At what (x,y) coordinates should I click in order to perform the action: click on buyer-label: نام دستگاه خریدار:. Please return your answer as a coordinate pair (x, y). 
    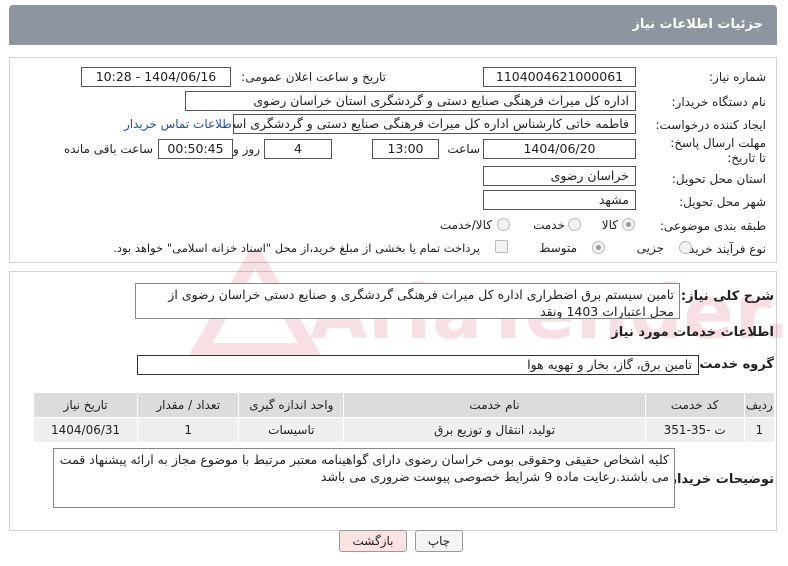
    Looking at the image, I should click on (719, 102).